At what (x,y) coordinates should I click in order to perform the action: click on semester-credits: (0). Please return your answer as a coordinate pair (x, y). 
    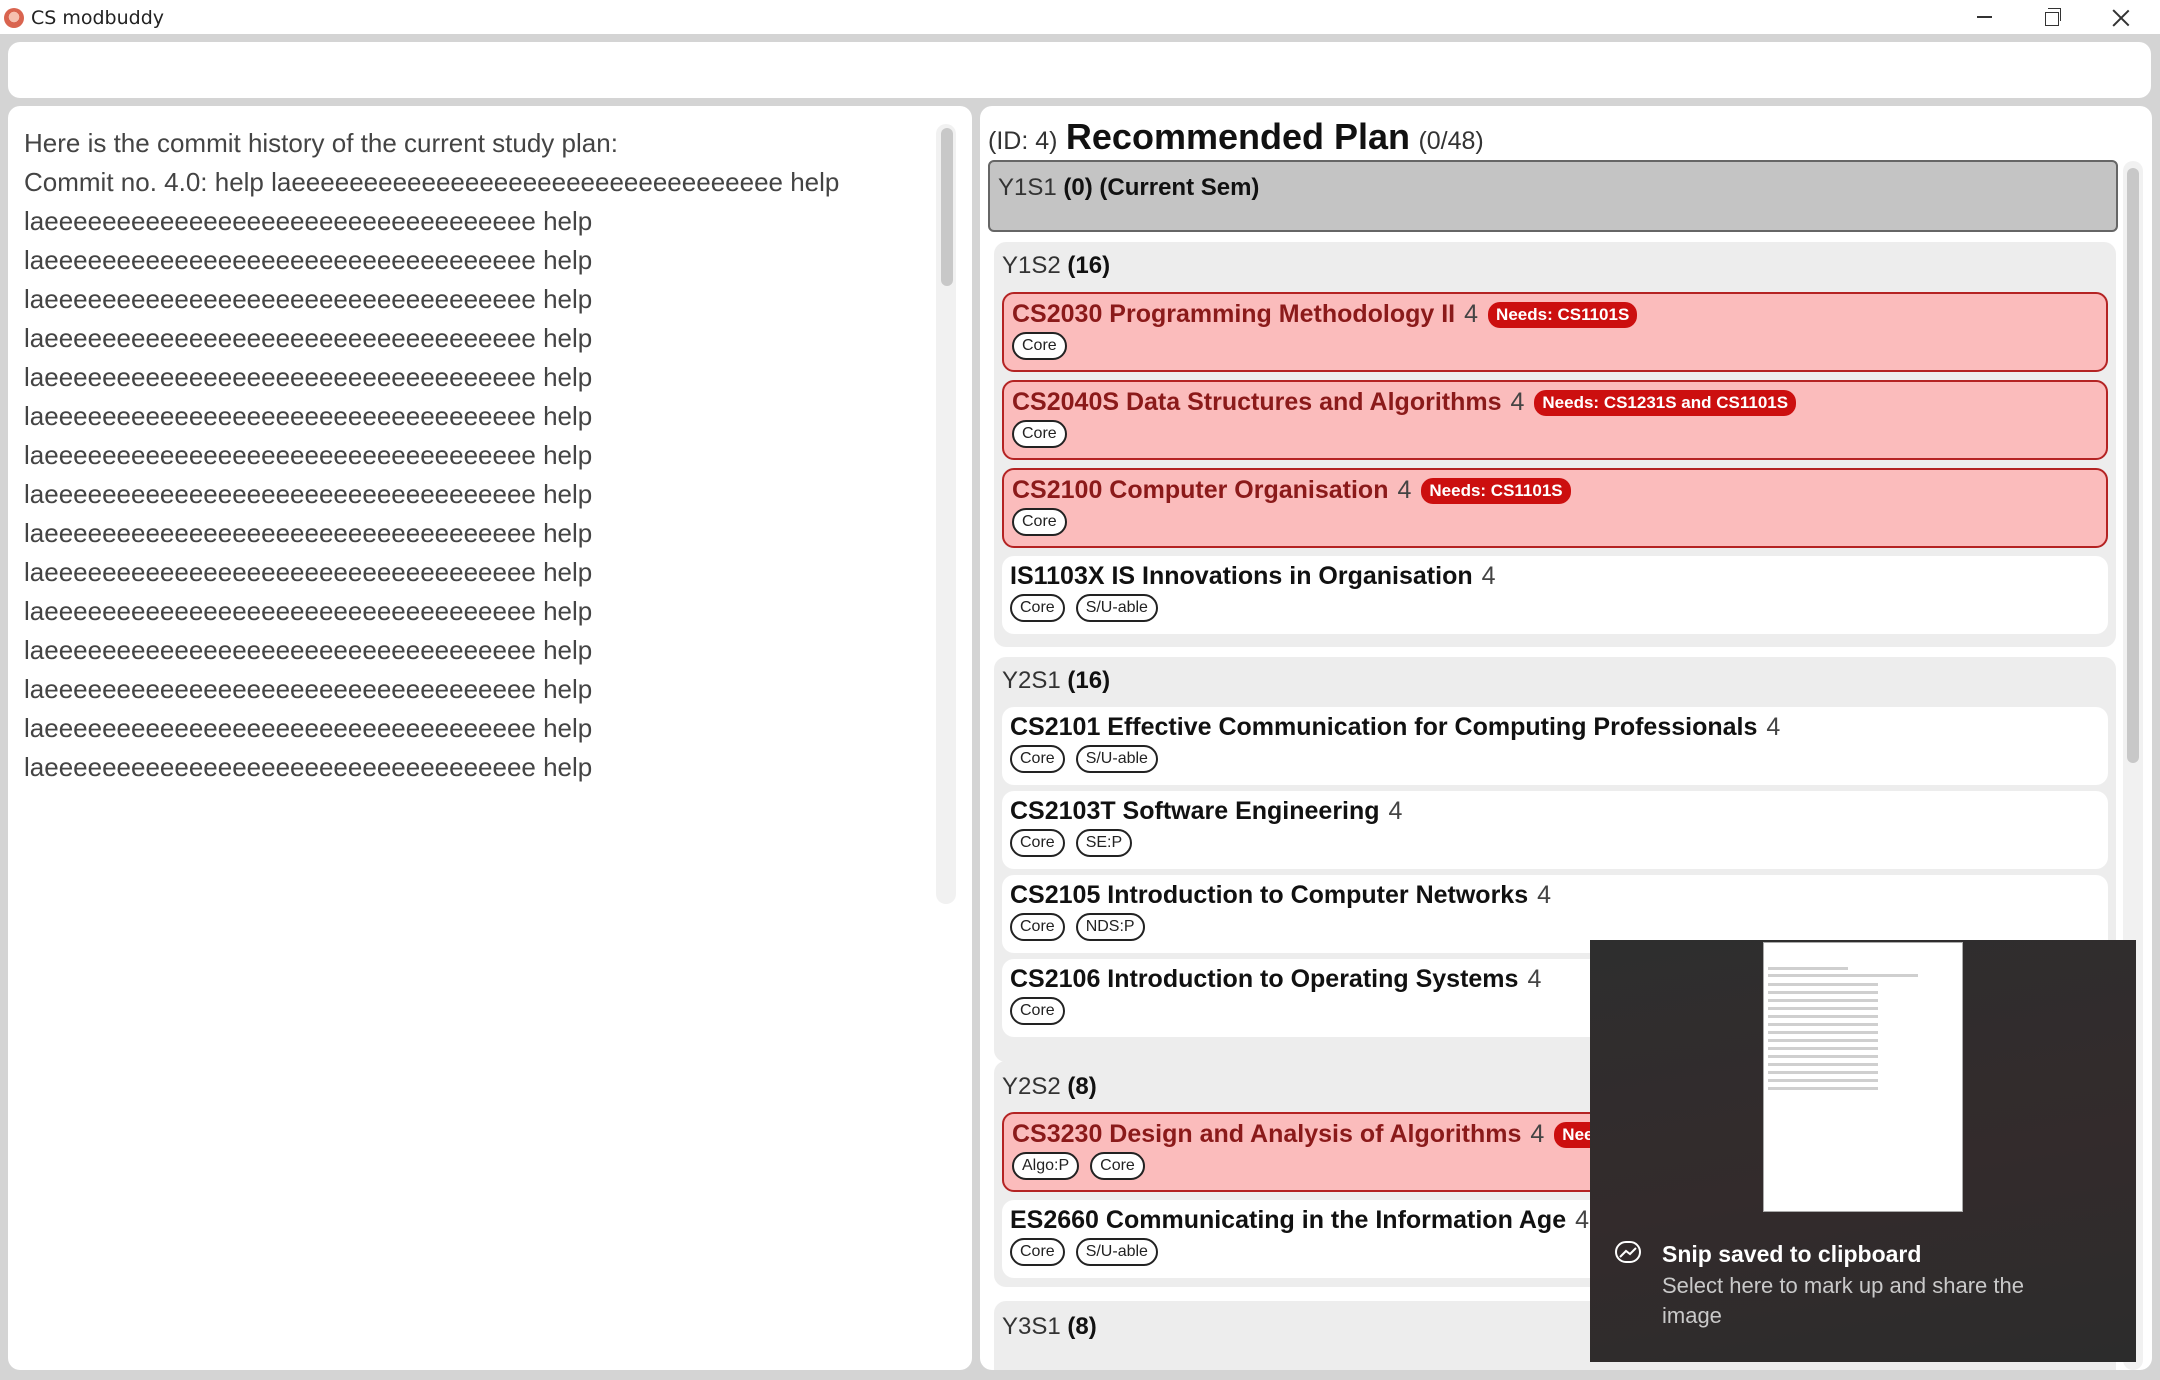
    Looking at the image, I should click on (1078, 187).